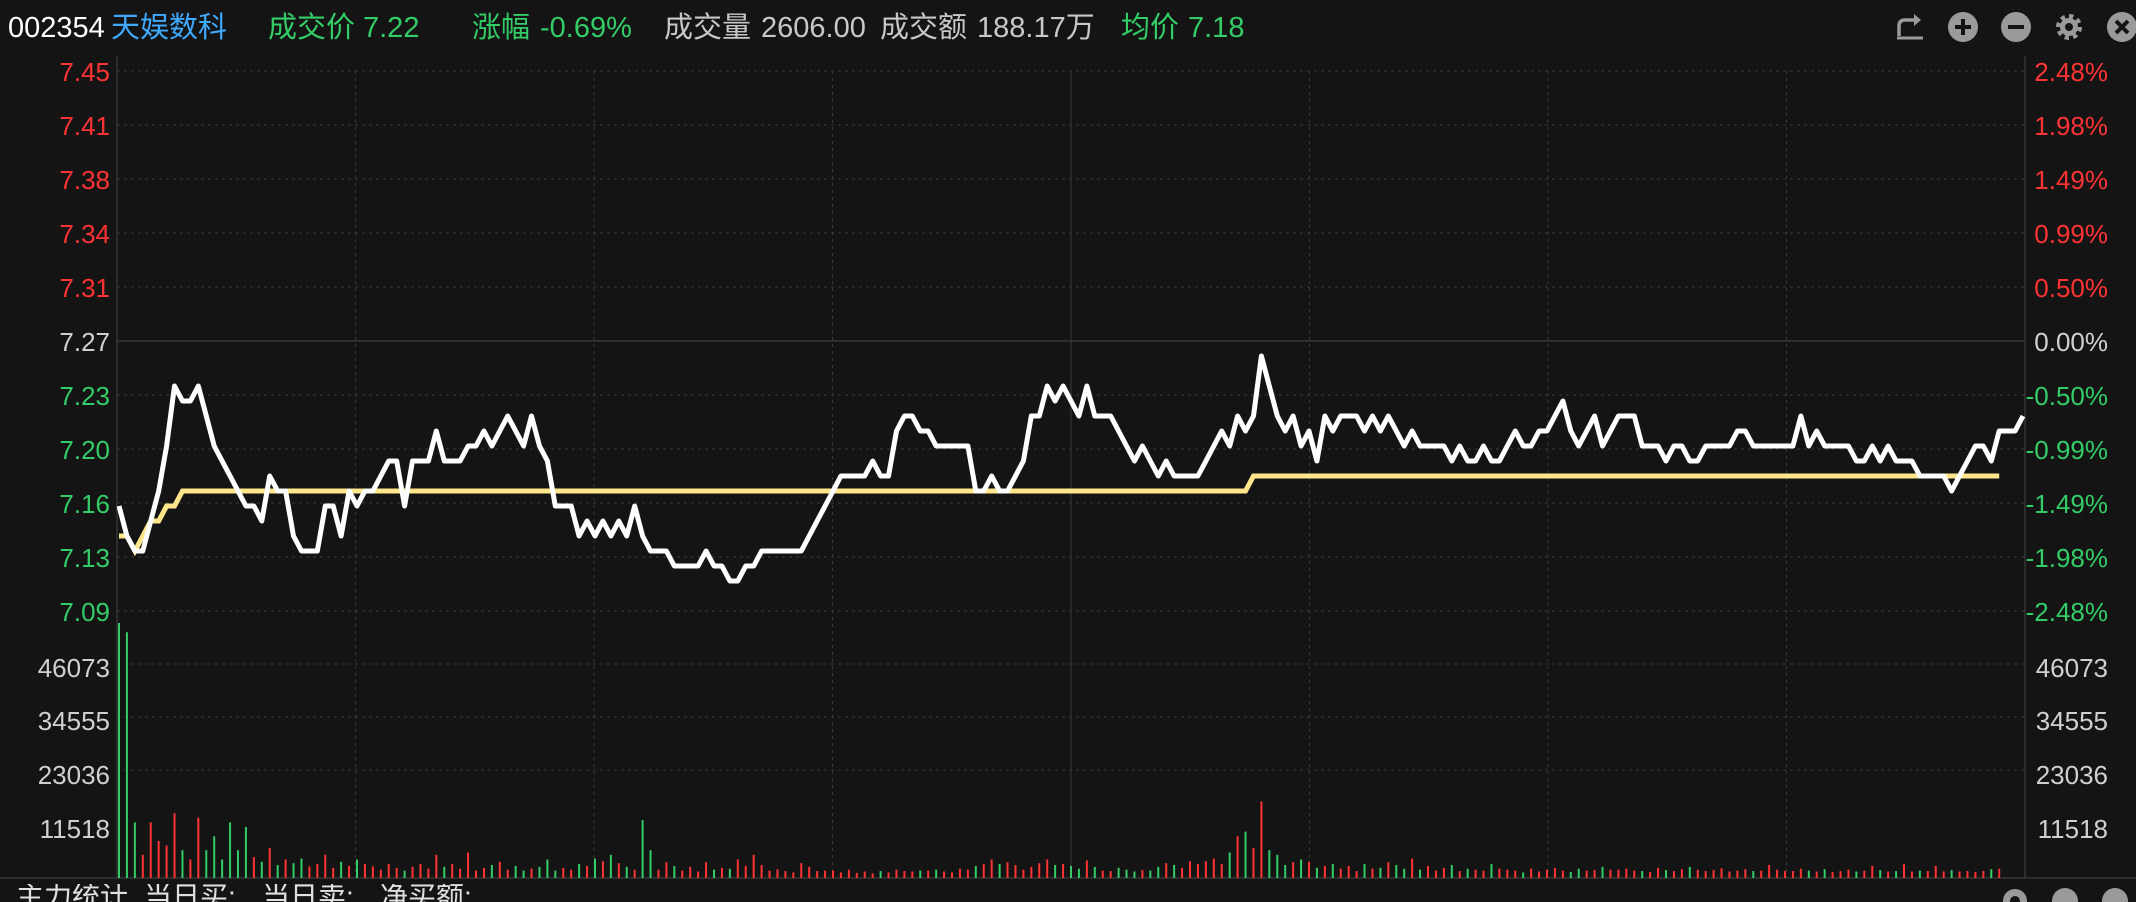 The width and height of the screenshot is (2136, 902). Describe the element at coordinates (2071, 72) in the screenshot. I see `percent-tick-label: 2.48%` at that location.